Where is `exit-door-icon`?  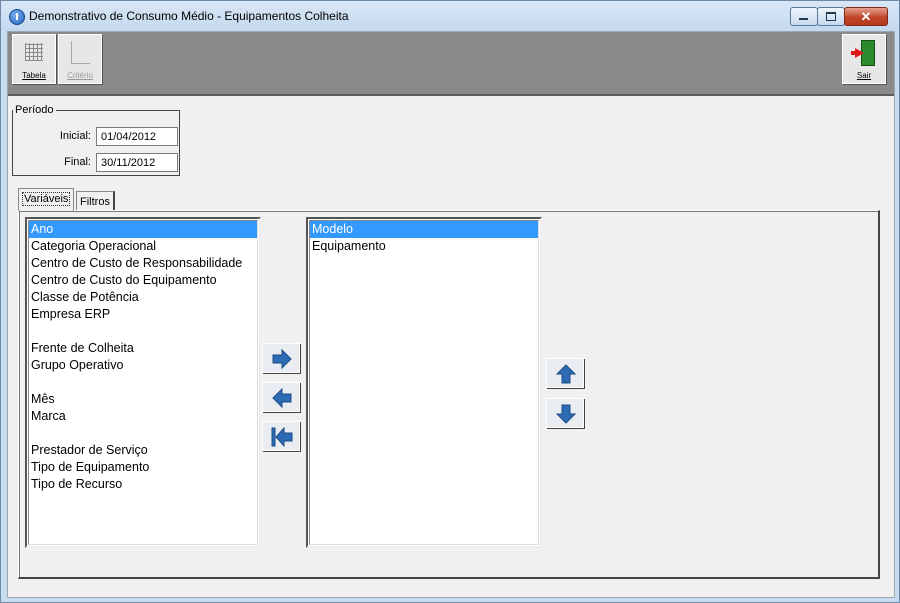
exit-door-icon is located at coordinates (863, 53).